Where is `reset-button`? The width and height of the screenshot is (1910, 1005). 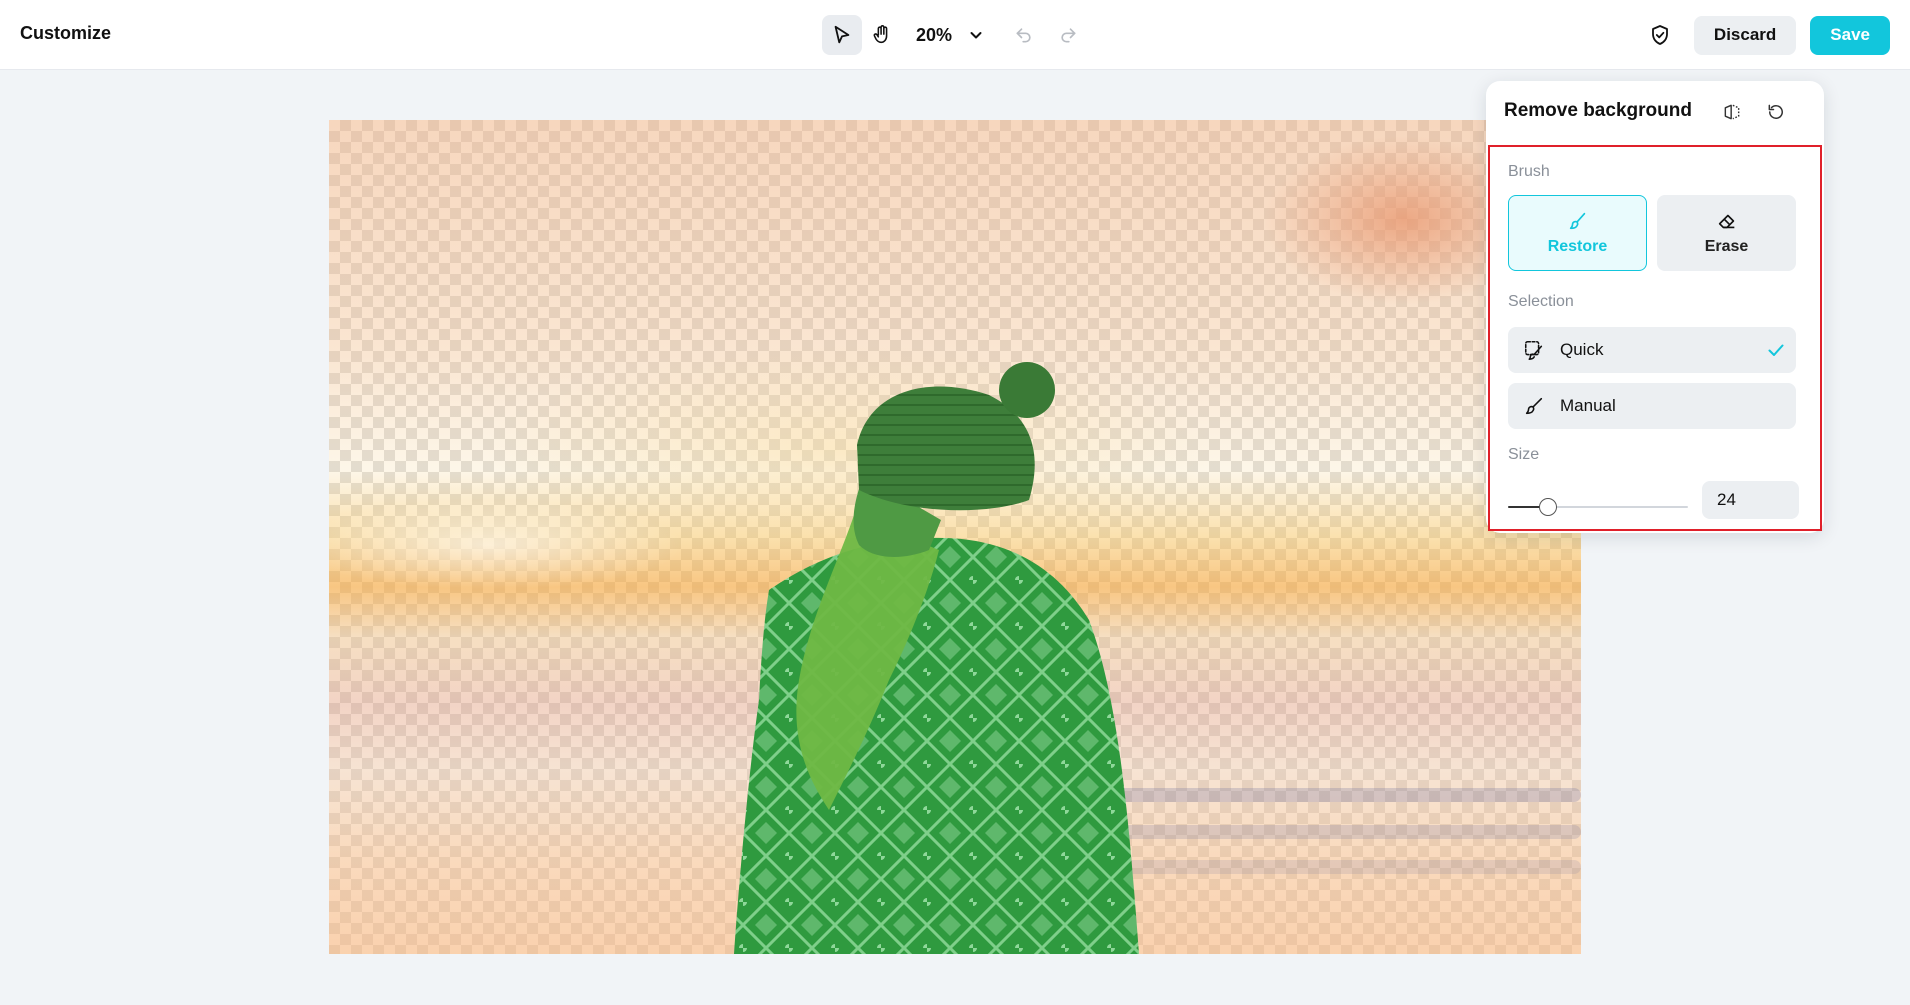 reset-button is located at coordinates (1776, 112).